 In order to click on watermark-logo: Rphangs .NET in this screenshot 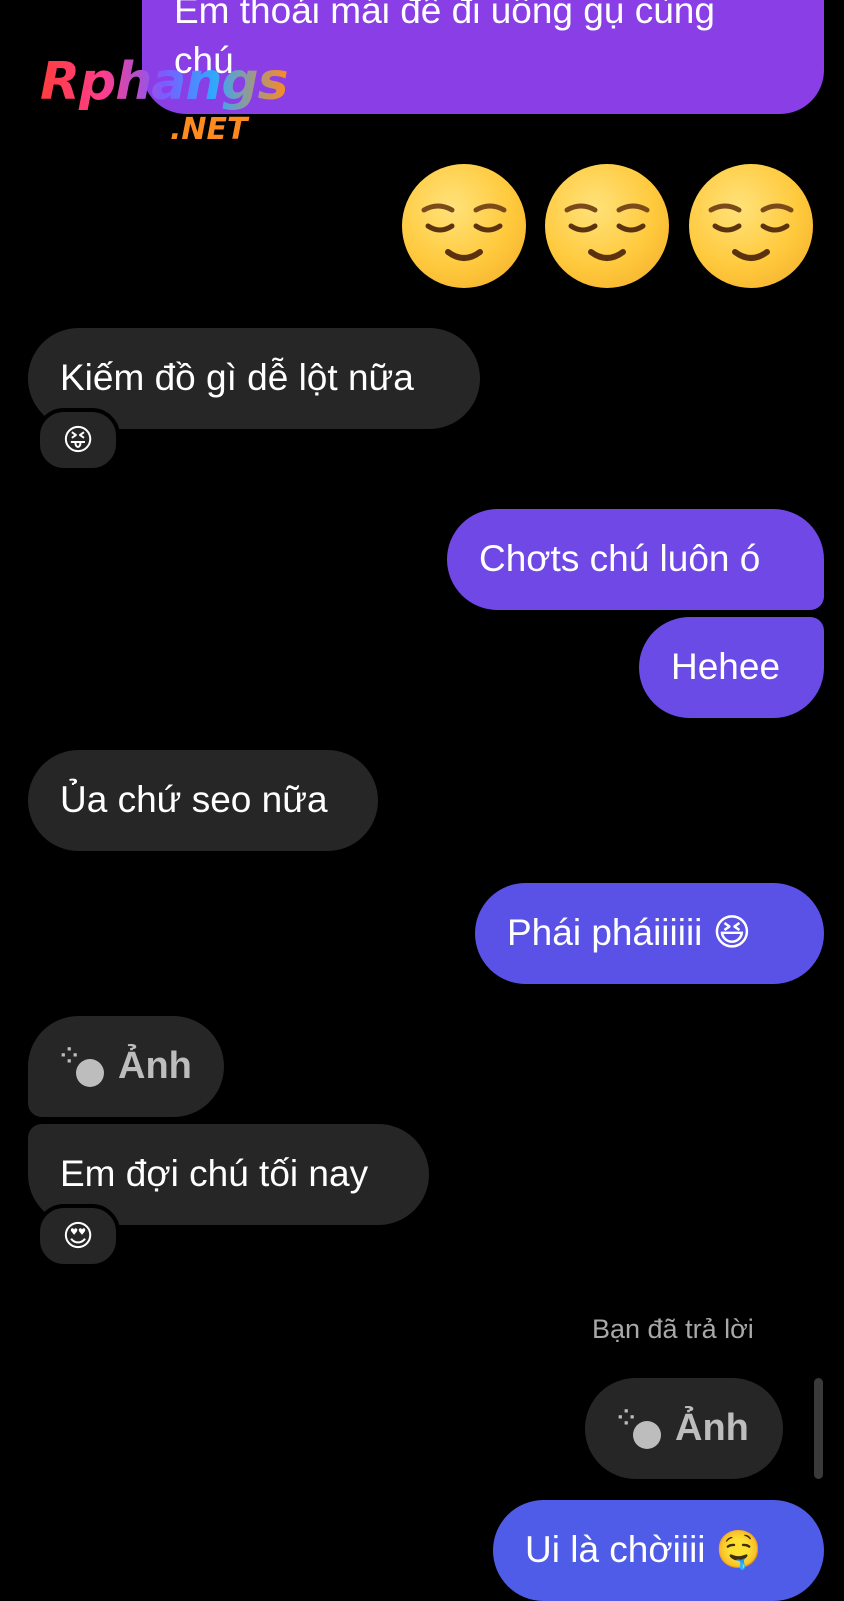, I will do `click(164, 99)`.